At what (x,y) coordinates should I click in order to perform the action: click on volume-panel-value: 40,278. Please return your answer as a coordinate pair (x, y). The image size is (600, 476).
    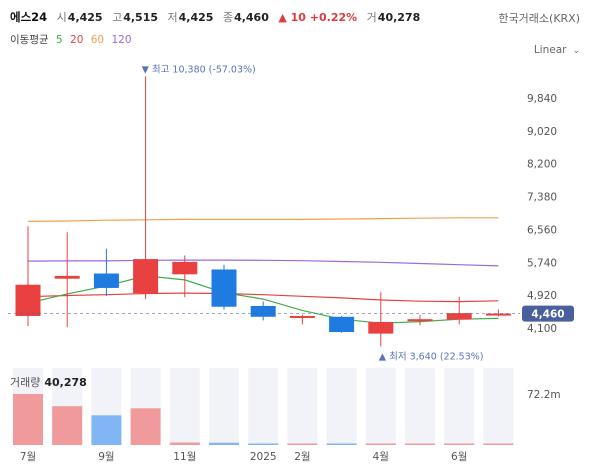
    Looking at the image, I should click on (65, 382).